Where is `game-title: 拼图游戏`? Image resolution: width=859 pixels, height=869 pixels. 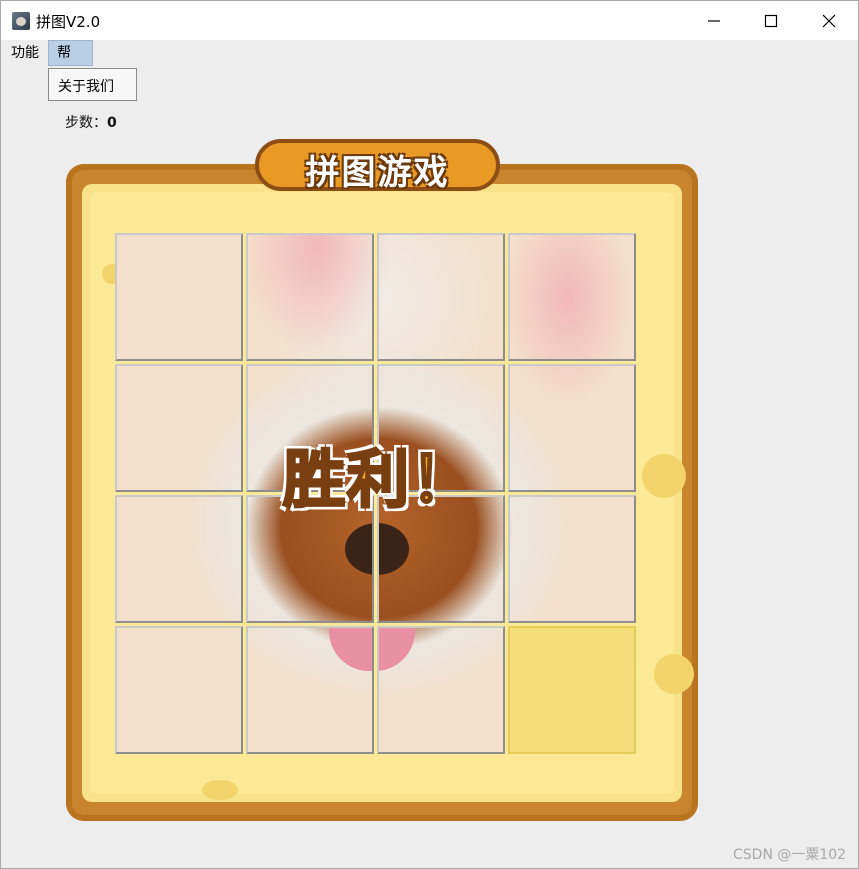 game-title: 拼图游戏 is located at coordinates (377, 173).